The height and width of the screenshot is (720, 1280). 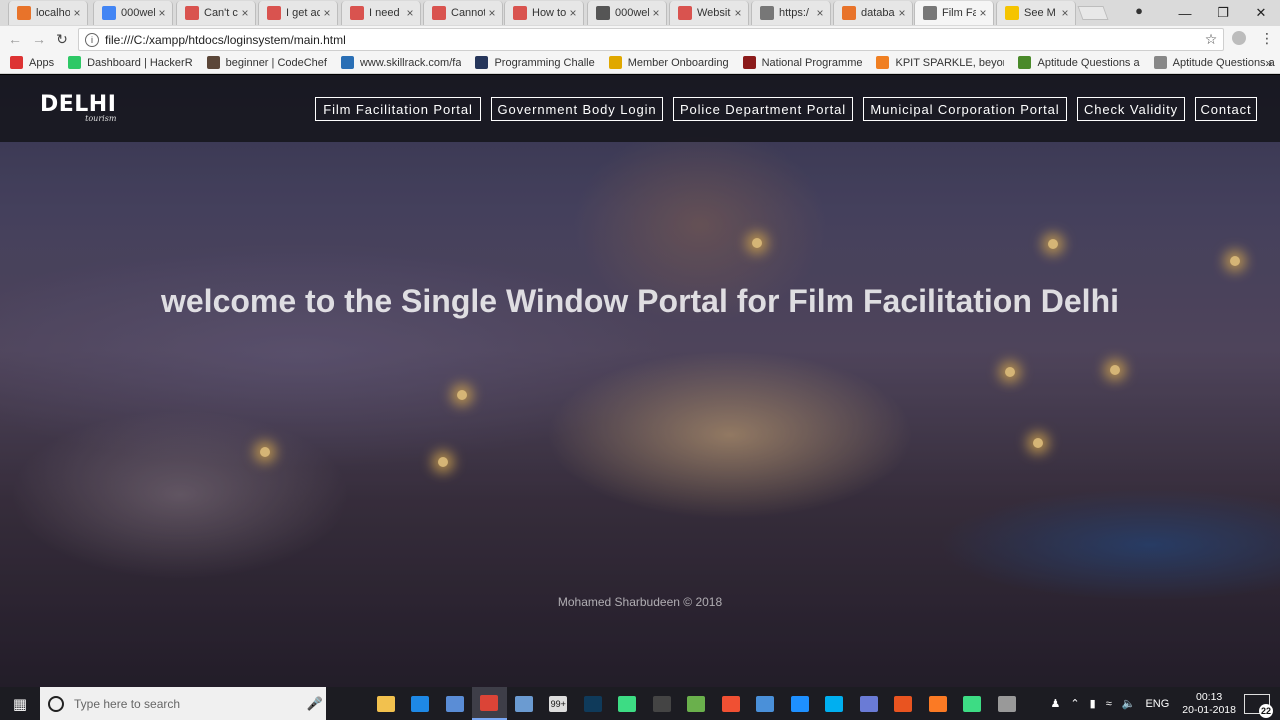 What do you see at coordinates (1074, 703) in the screenshot?
I see `tray-overflow-icon: ⌃` at bounding box center [1074, 703].